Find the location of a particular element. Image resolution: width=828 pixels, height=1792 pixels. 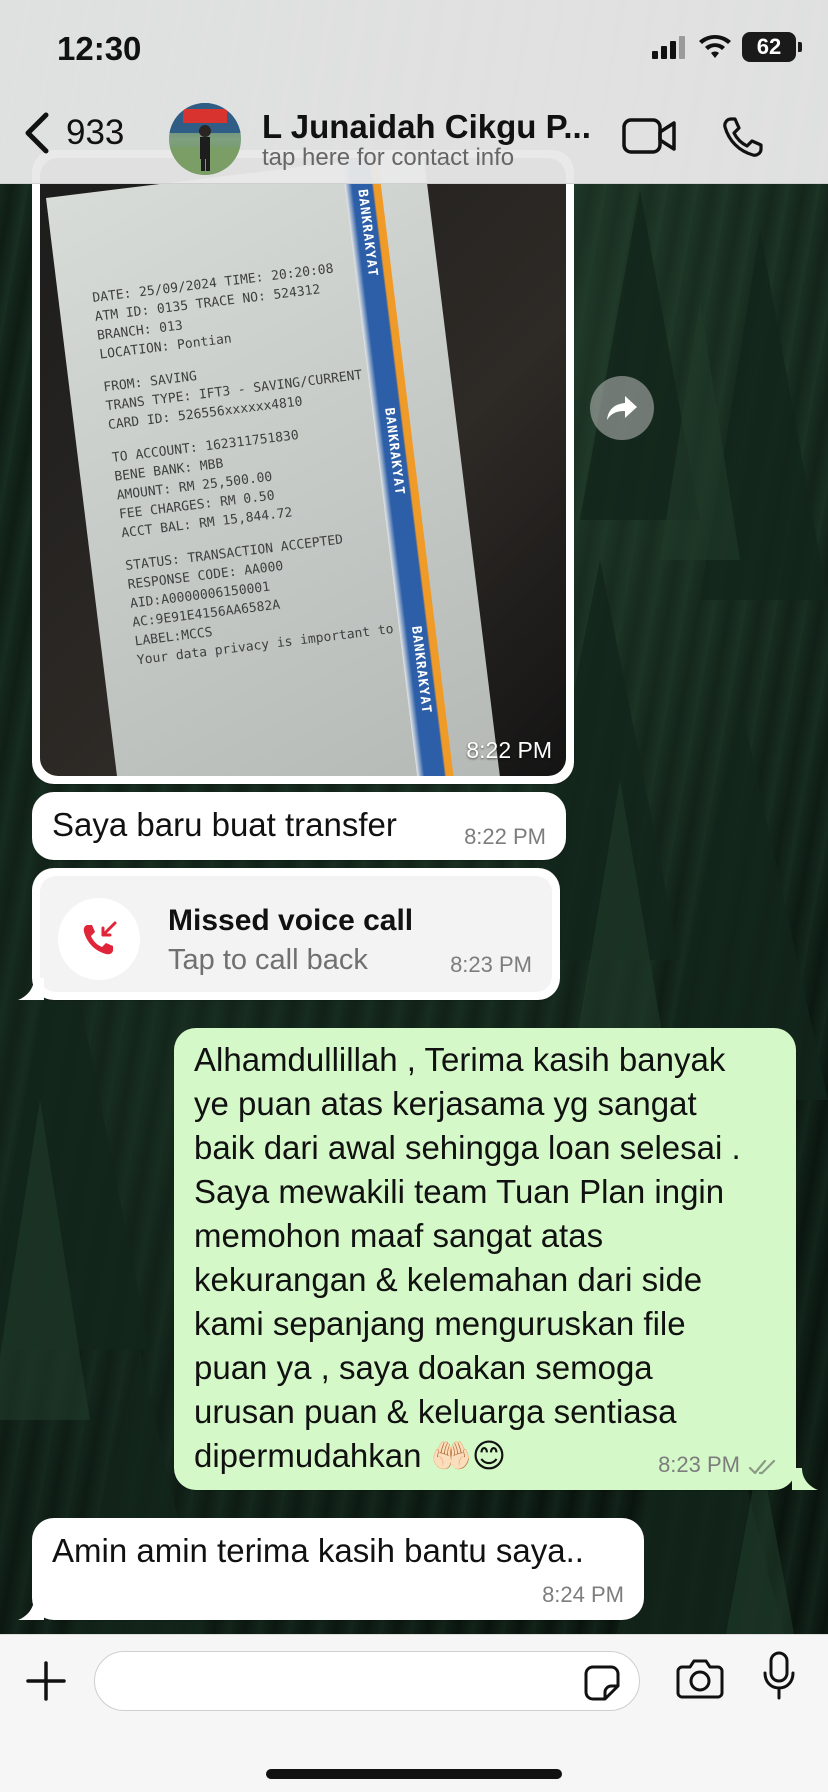

call-title: Missed voice call is located at coordinates (291, 920).